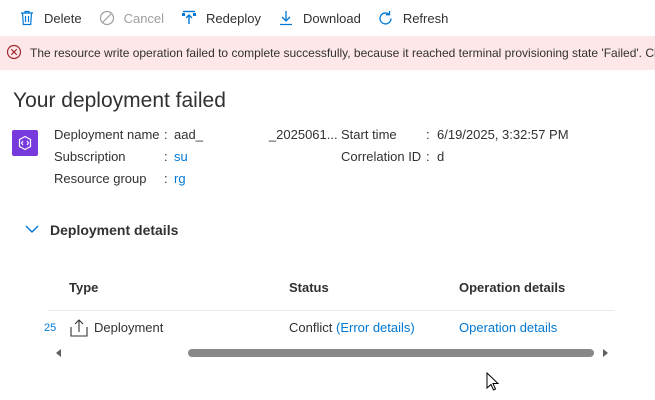 This screenshot has height=400, width=655. What do you see at coordinates (15, 53) in the screenshot?
I see `error-icon` at bounding box center [15, 53].